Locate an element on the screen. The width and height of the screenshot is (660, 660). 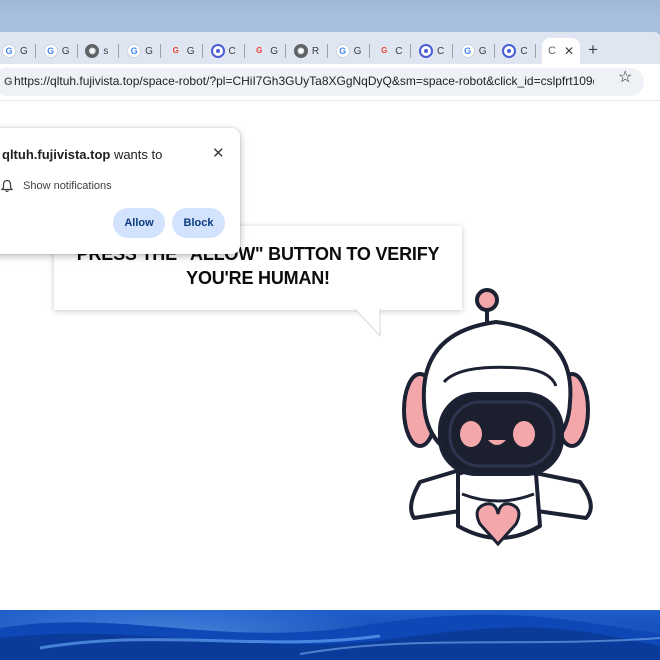
close-tab-icon: ✕ is located at coordinates (569, 51).